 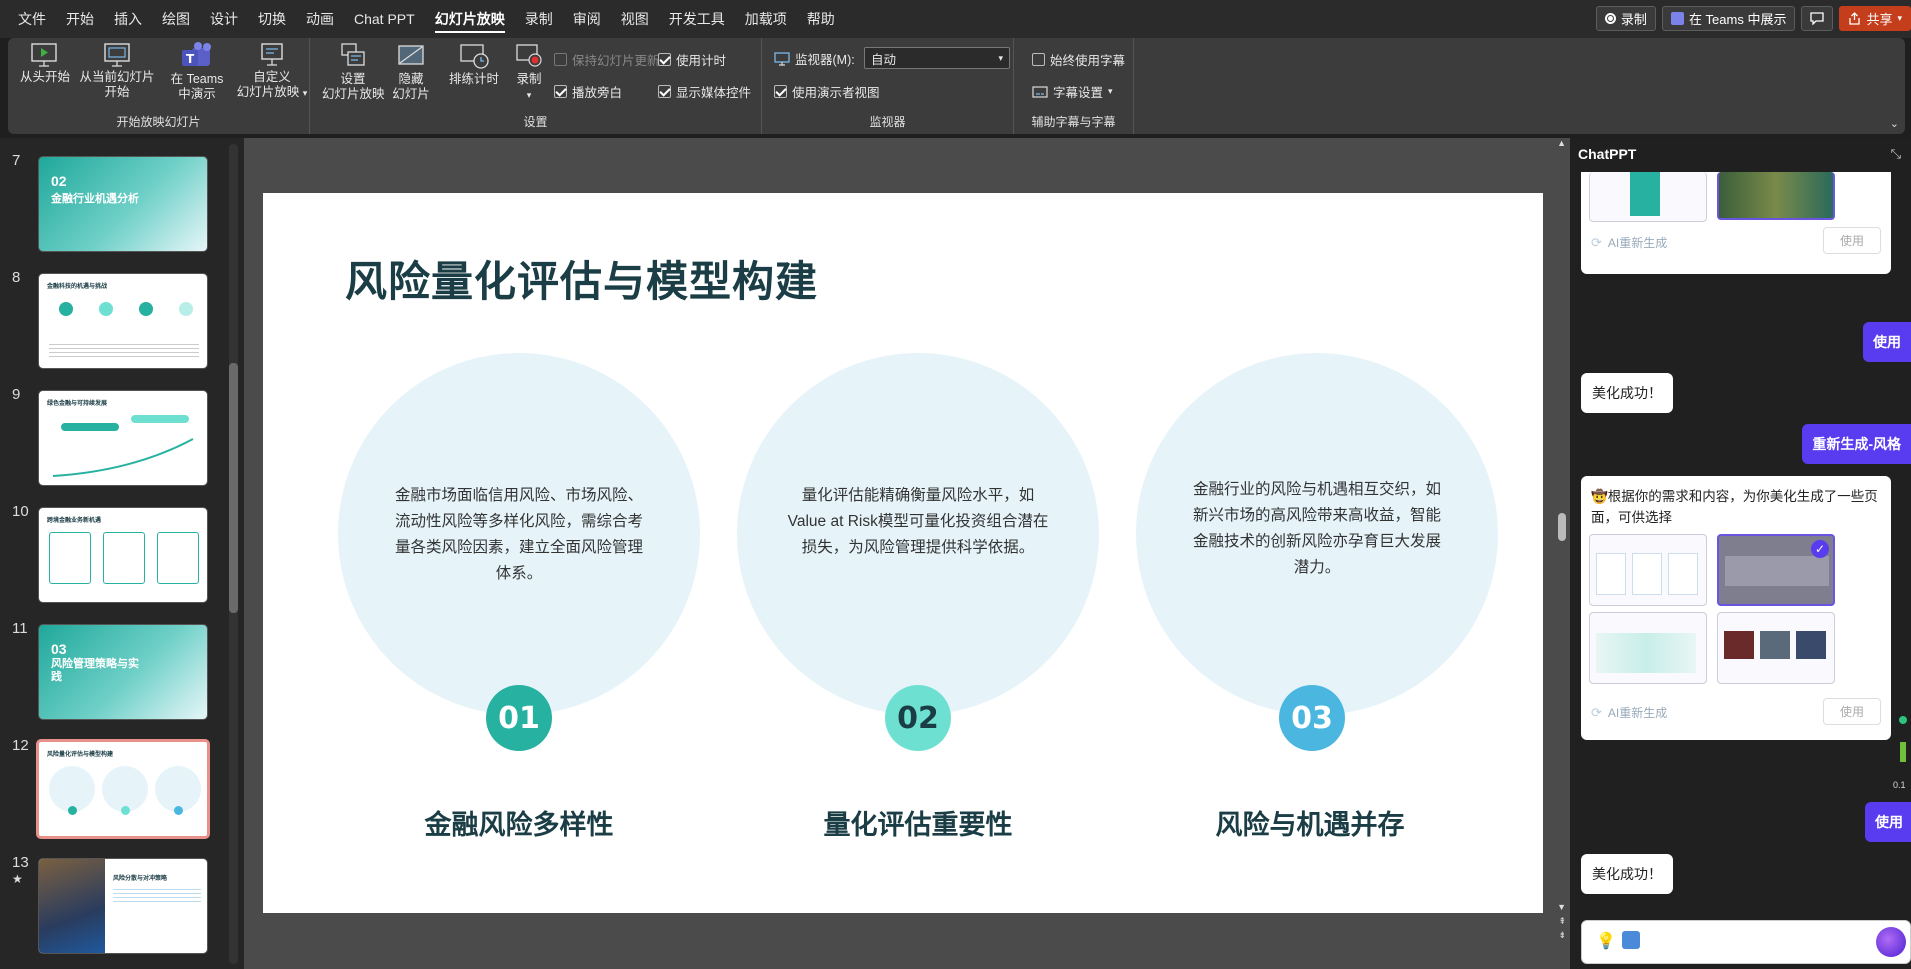 I want to click on collapse-ribbon-icon: ⌄, so click(x=1894, y=123).